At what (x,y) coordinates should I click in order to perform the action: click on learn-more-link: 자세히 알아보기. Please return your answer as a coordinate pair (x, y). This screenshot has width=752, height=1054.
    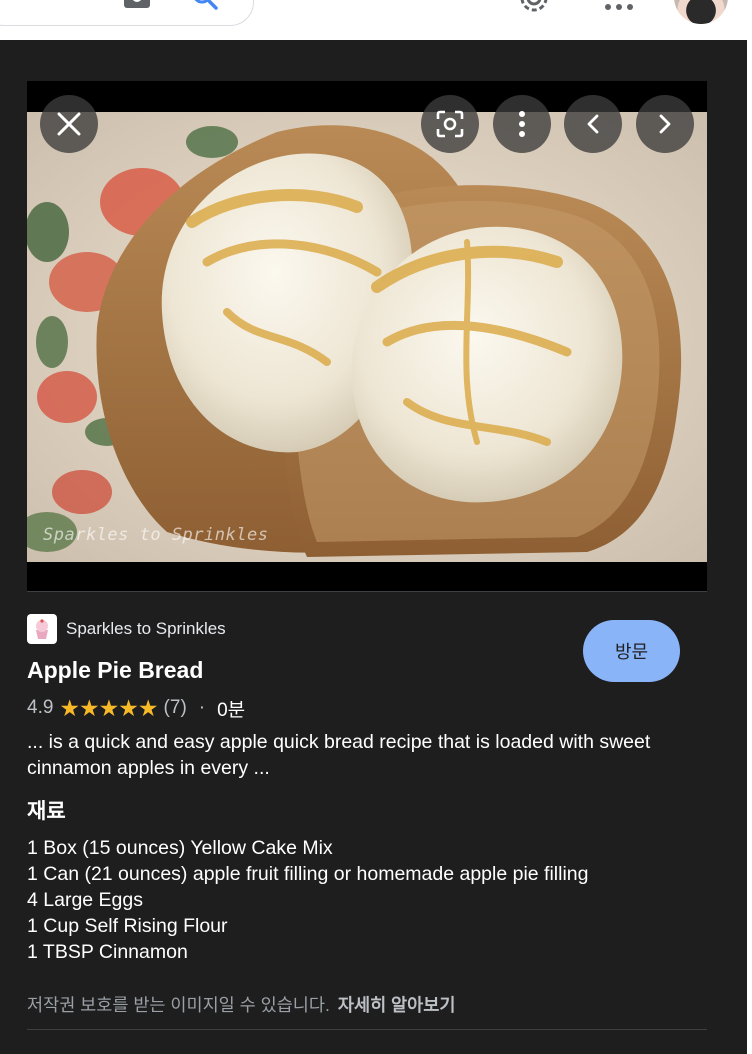
    Looking at the image, I should click on (397, 1005).